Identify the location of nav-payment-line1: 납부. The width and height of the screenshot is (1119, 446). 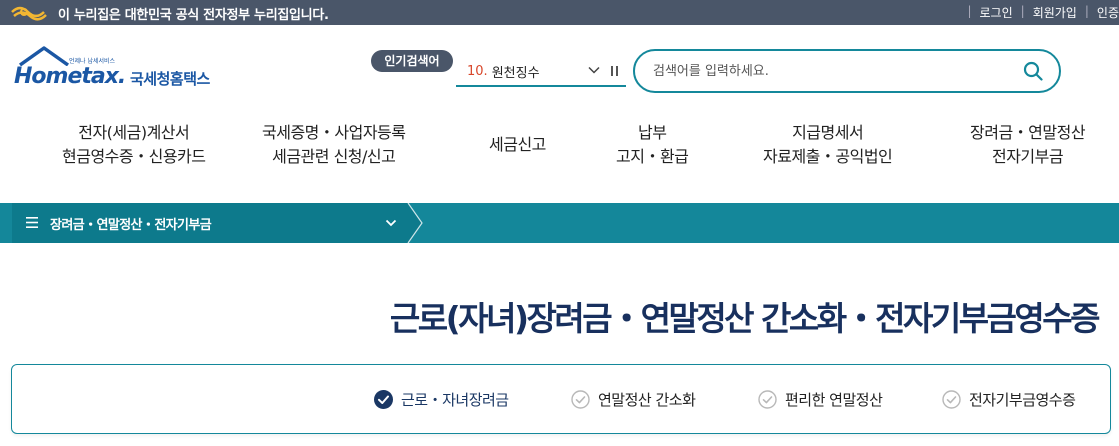
(652, 132).